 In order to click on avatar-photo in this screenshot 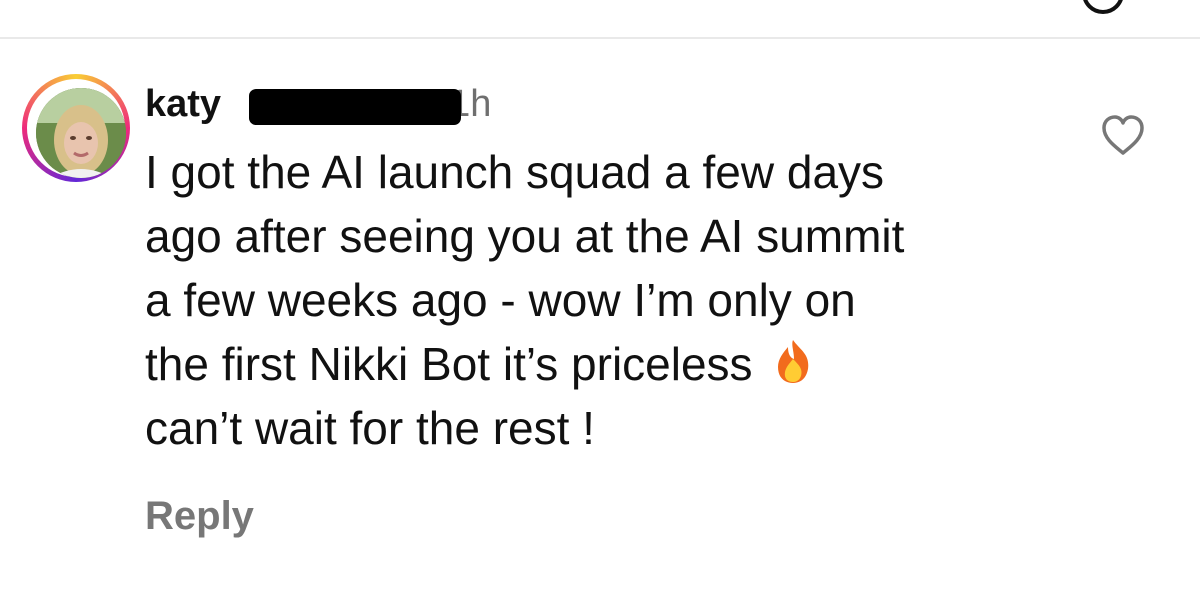, I will do `click(81, 133)`.